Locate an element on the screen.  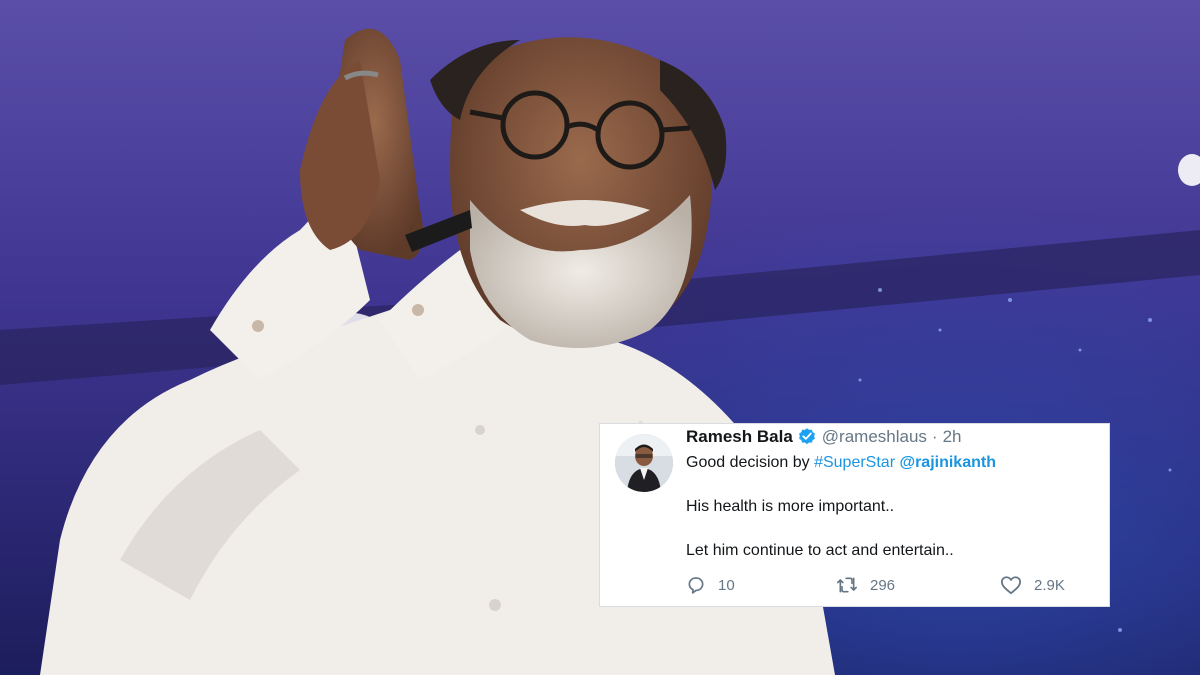
author-name: Ramesh Bala is located at coordinates (739, 437).